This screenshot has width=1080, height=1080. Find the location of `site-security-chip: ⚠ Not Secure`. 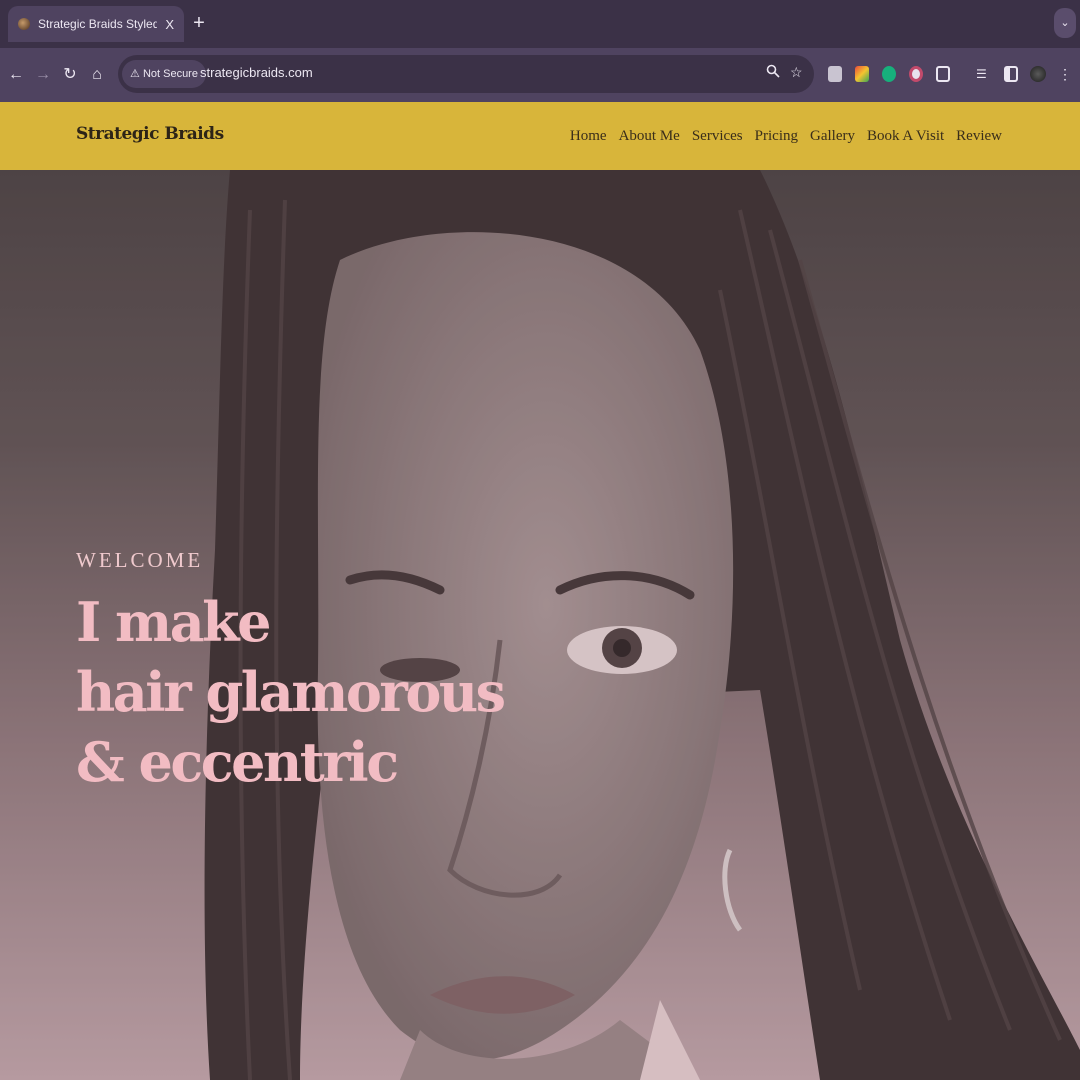

site-security-chip: ⚠ Not Secure is located at coordinates (164, 74).